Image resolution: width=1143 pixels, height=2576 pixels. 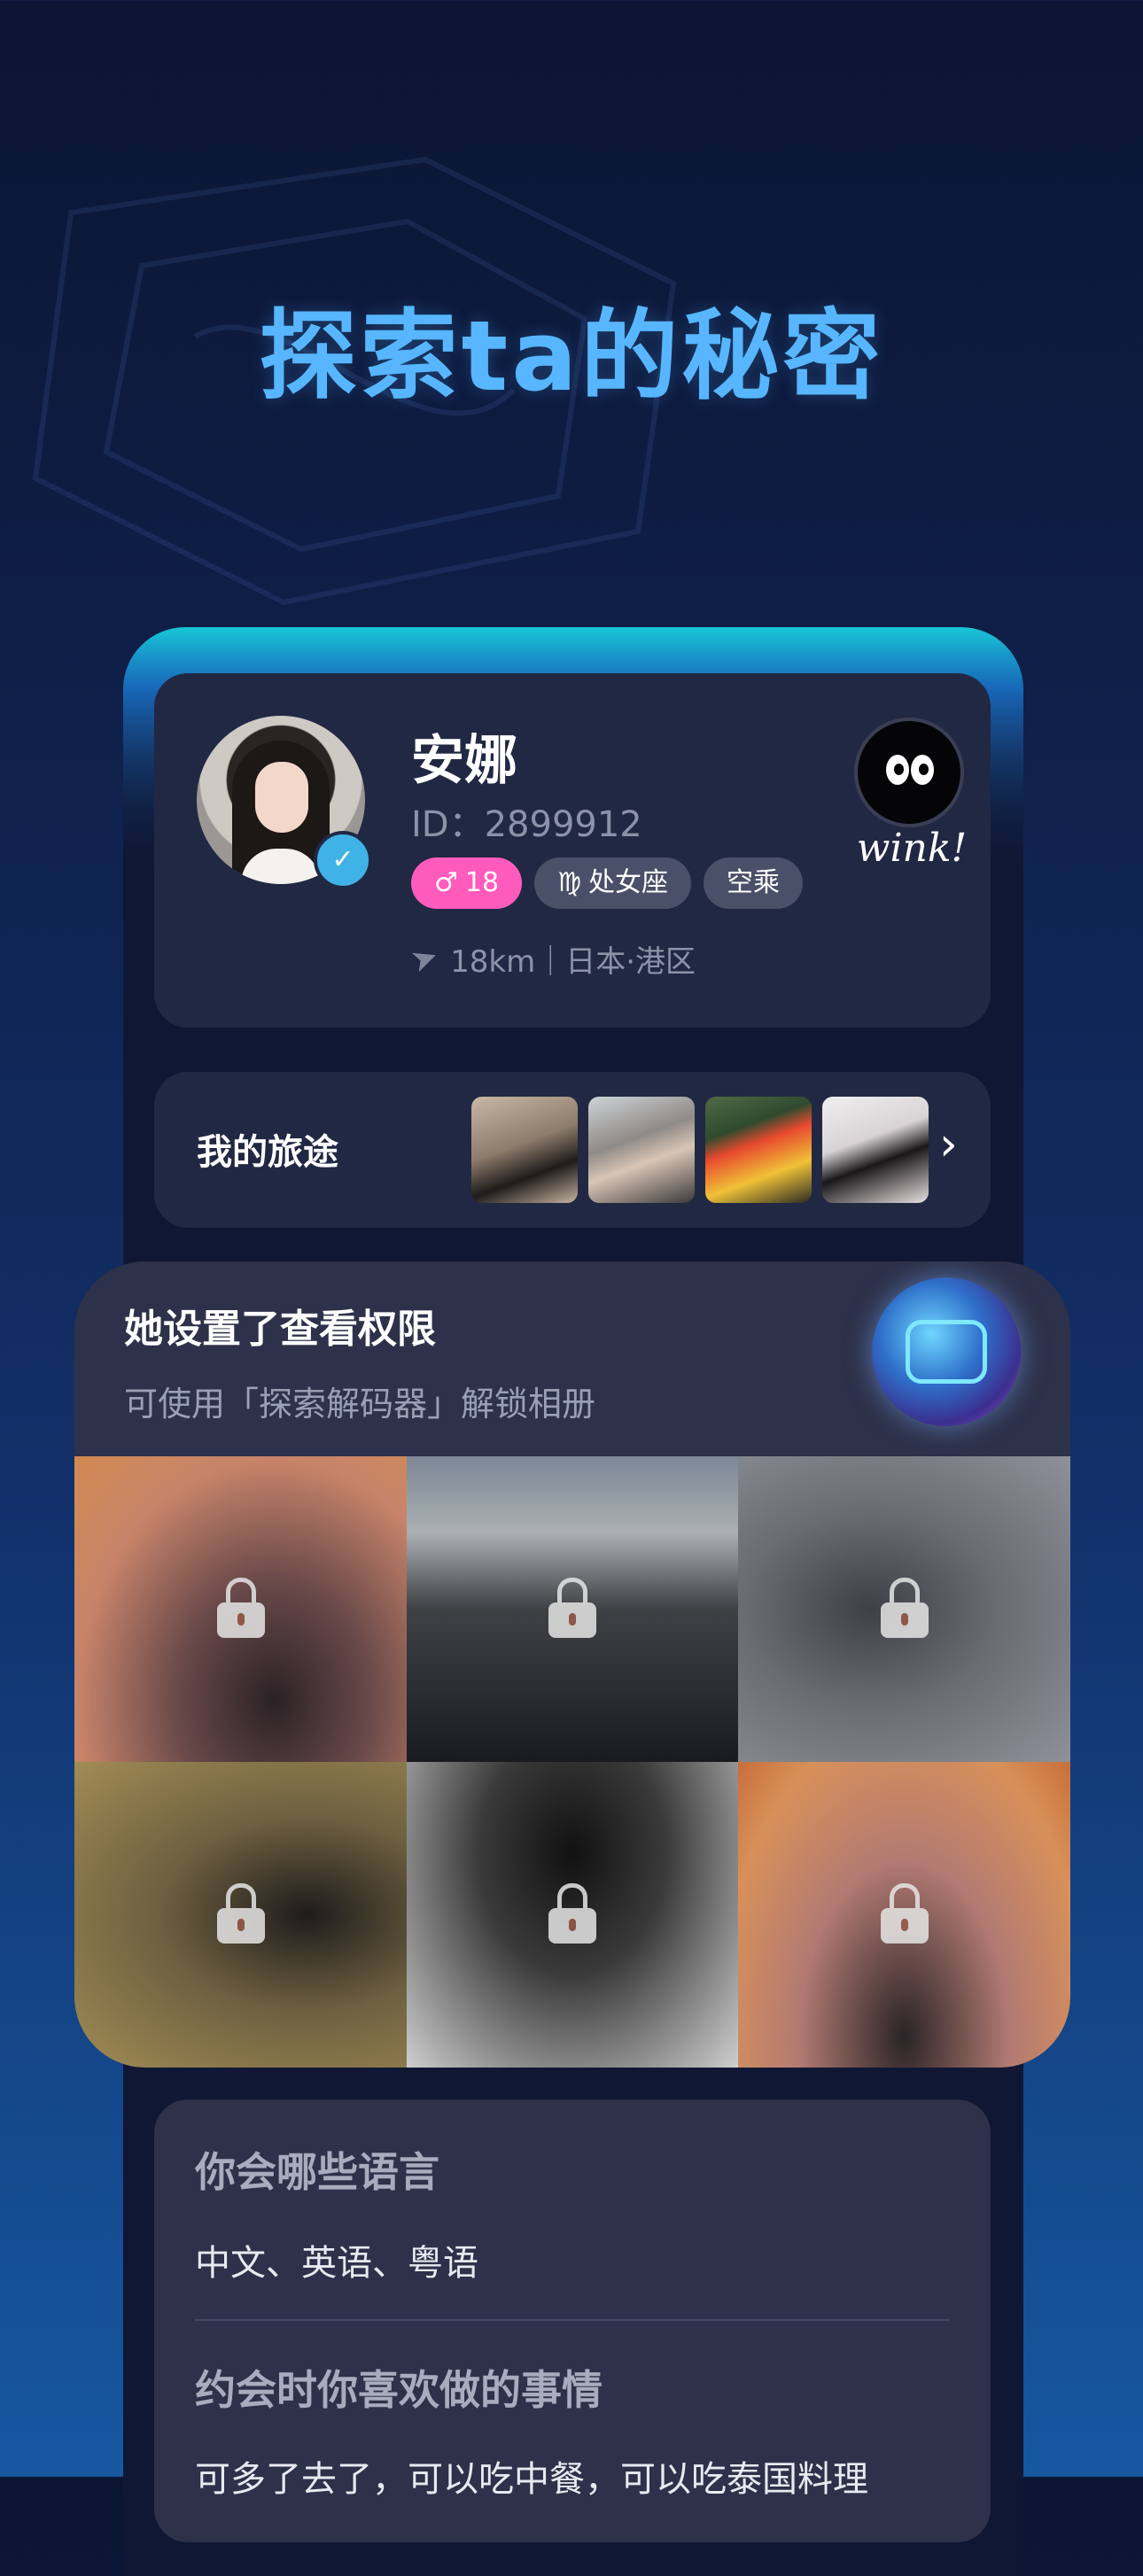 I want to click on wink-label: wink!, so click(x=911, y=848).